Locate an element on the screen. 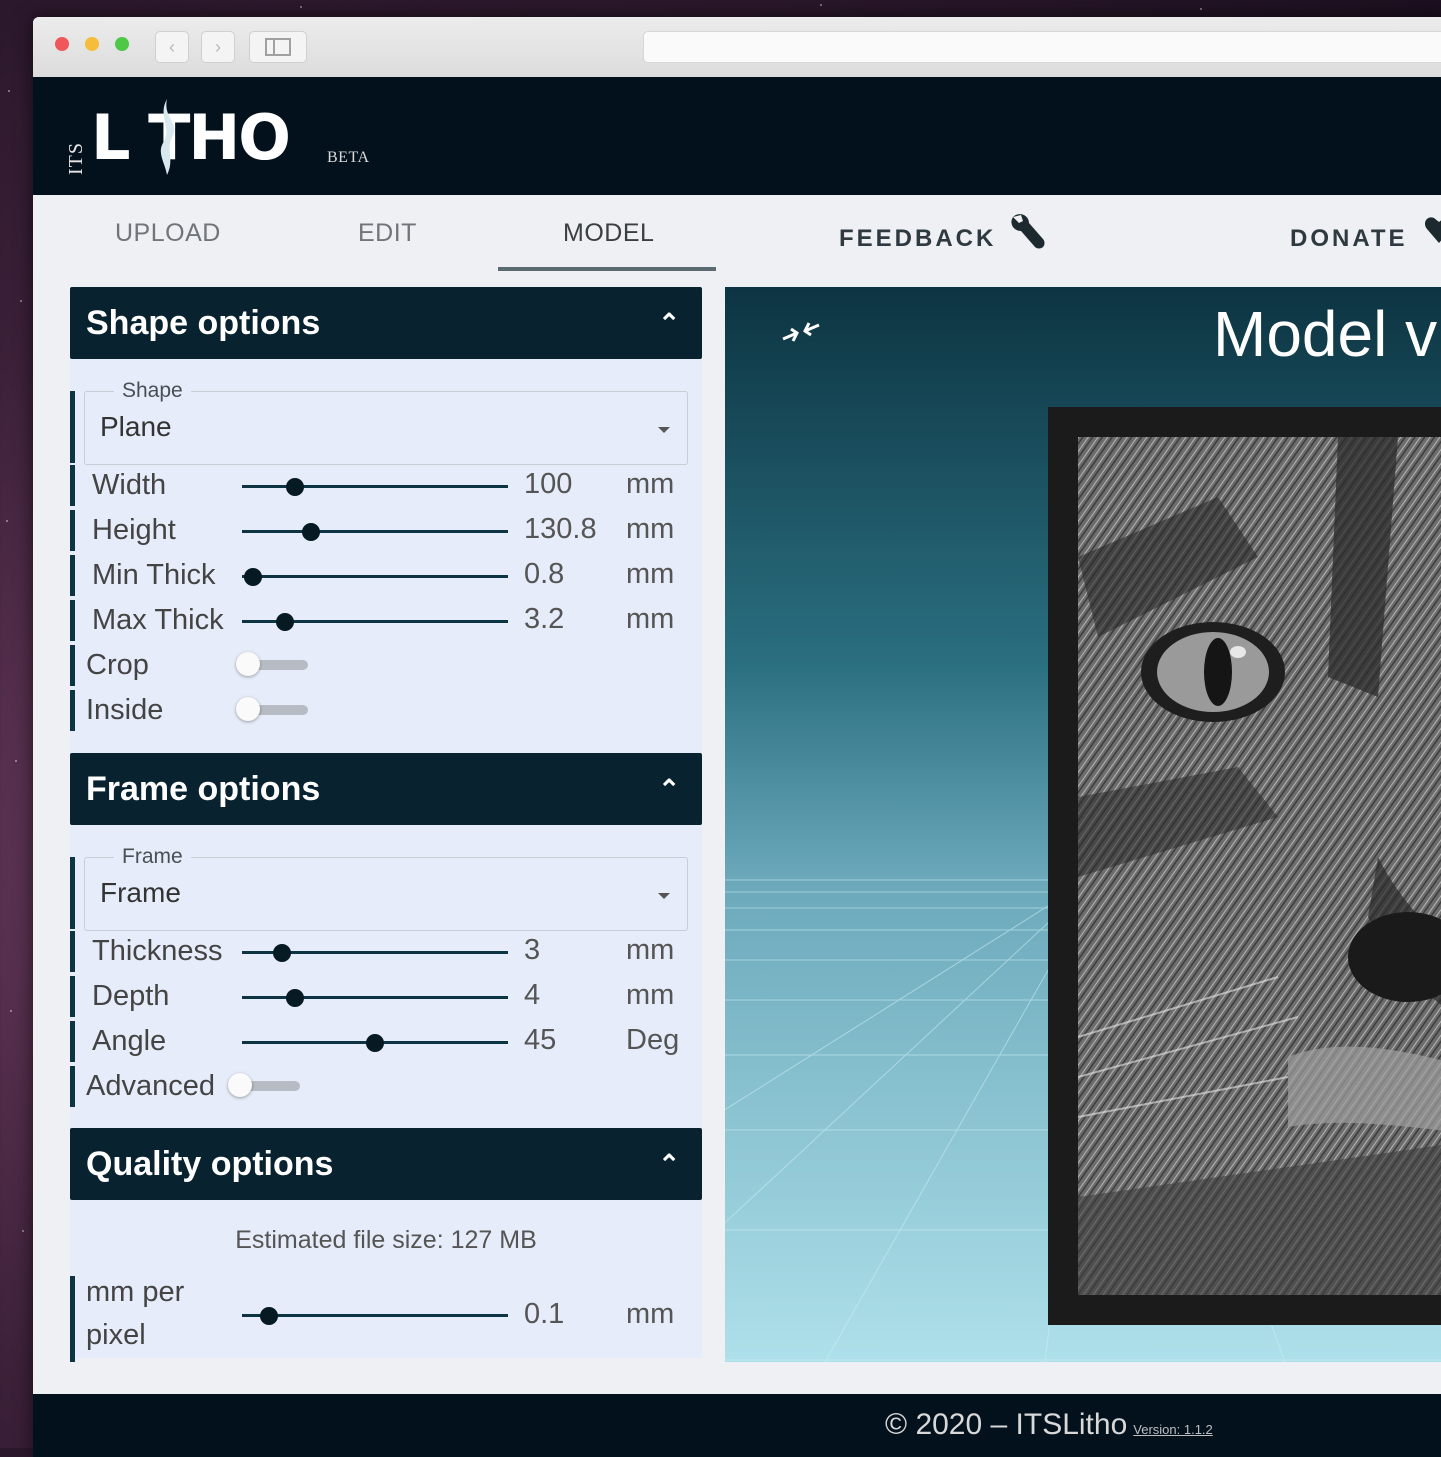 This screenshot has height=1457, width=1441. height-slider is located at coordinates (375, 532).